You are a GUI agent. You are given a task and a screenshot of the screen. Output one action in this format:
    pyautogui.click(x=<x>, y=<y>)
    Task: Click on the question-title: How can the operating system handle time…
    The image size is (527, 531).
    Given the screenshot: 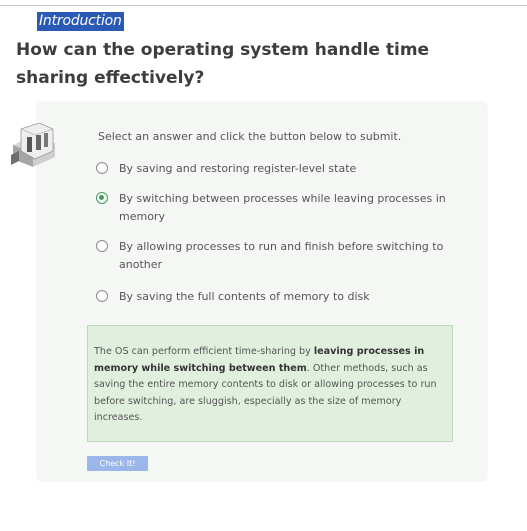 What is the action you would take?
    pyautogui.click(x=223, y=64)
    